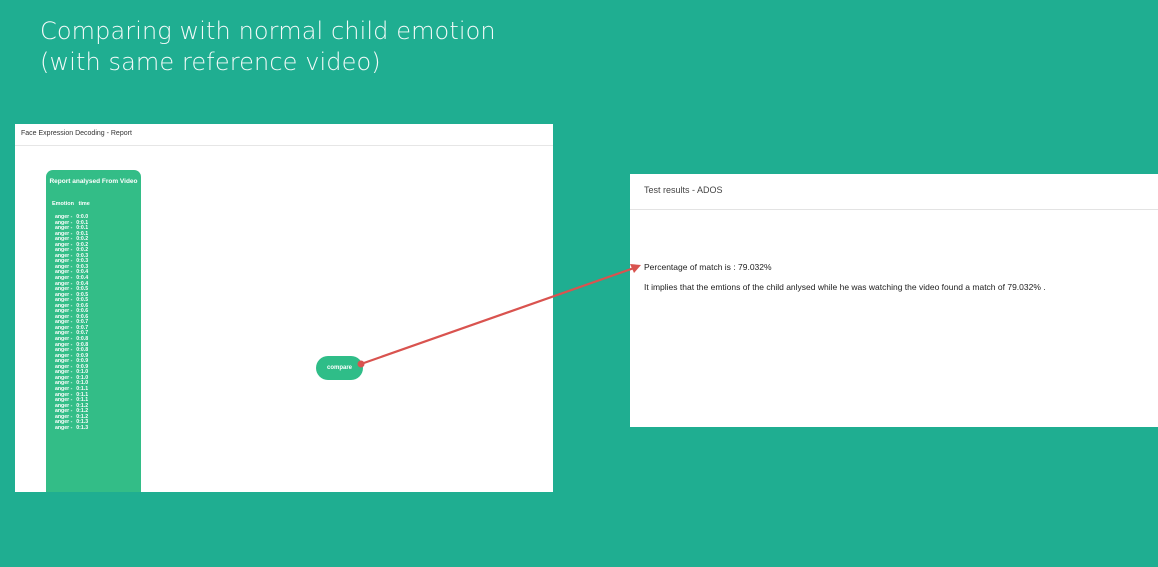  Describe the element at coordinates (63, 204) in the screenshot. I see `column-emotion: Emotion` at that location.